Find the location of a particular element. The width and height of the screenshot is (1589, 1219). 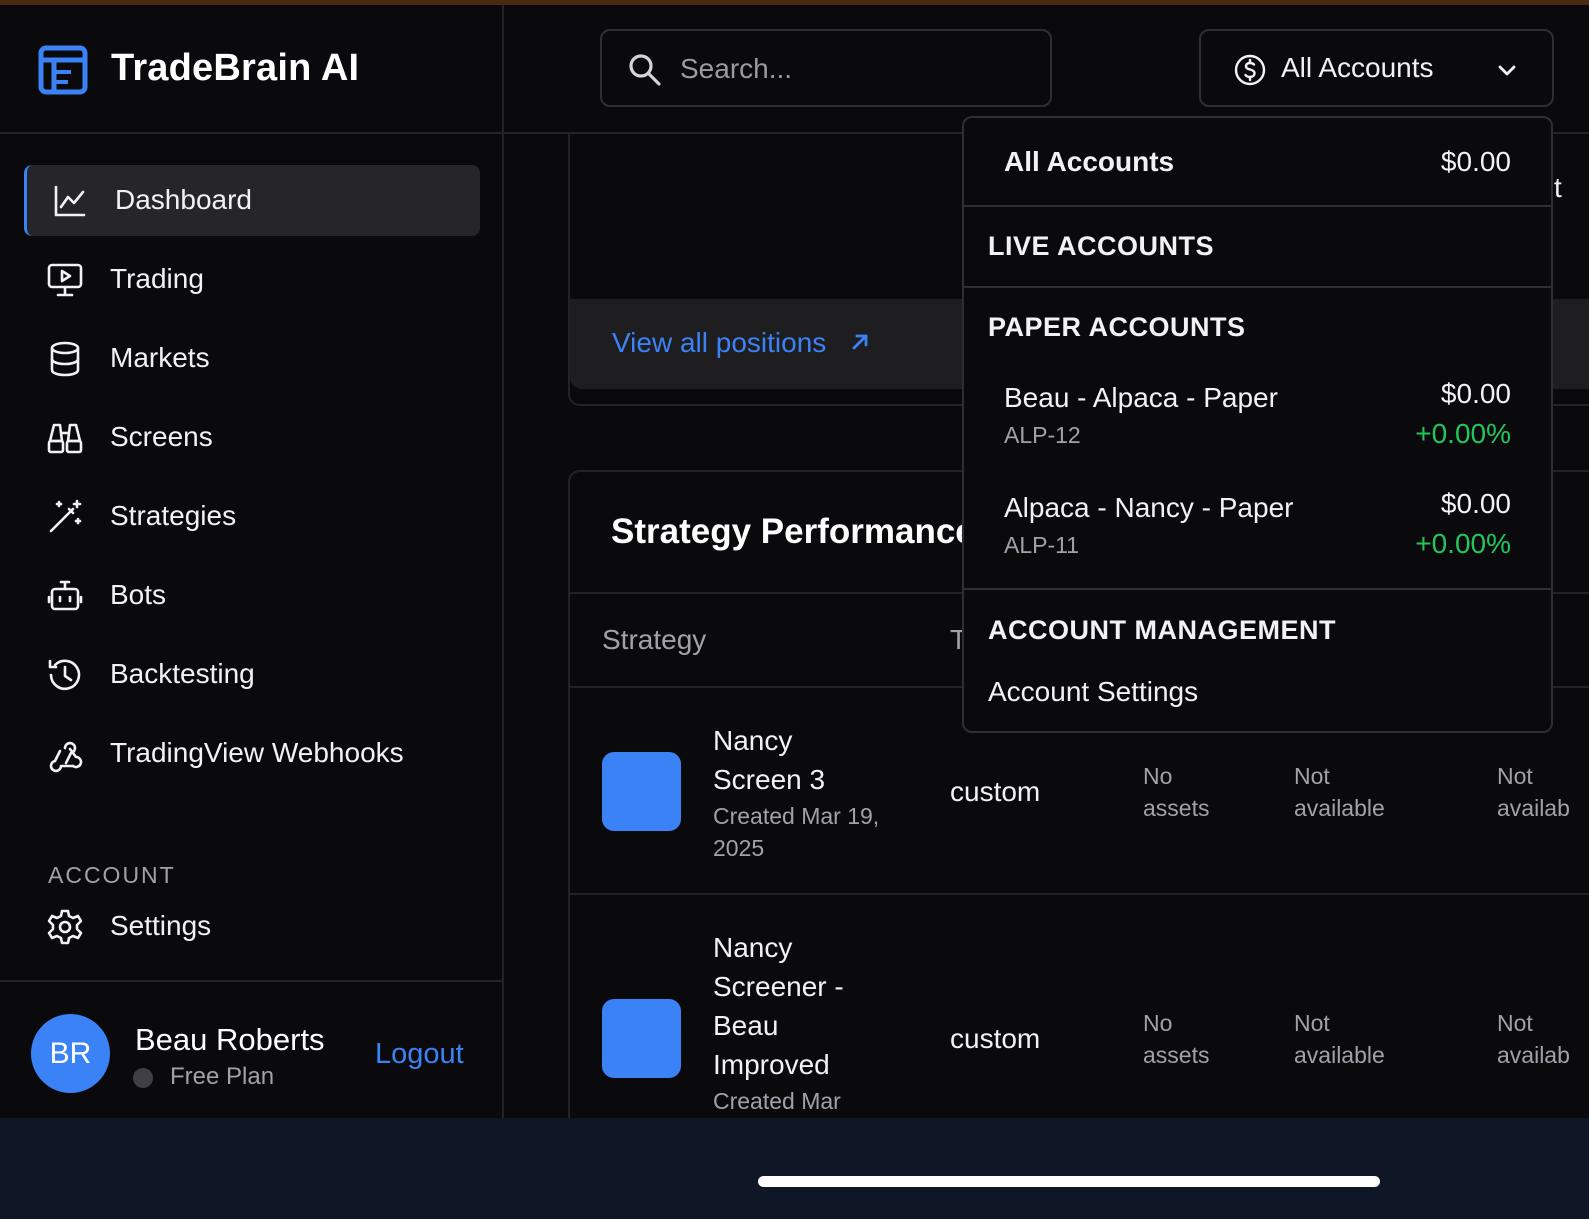

account-selector: All Accounts is located at coordinates (1376, 68).